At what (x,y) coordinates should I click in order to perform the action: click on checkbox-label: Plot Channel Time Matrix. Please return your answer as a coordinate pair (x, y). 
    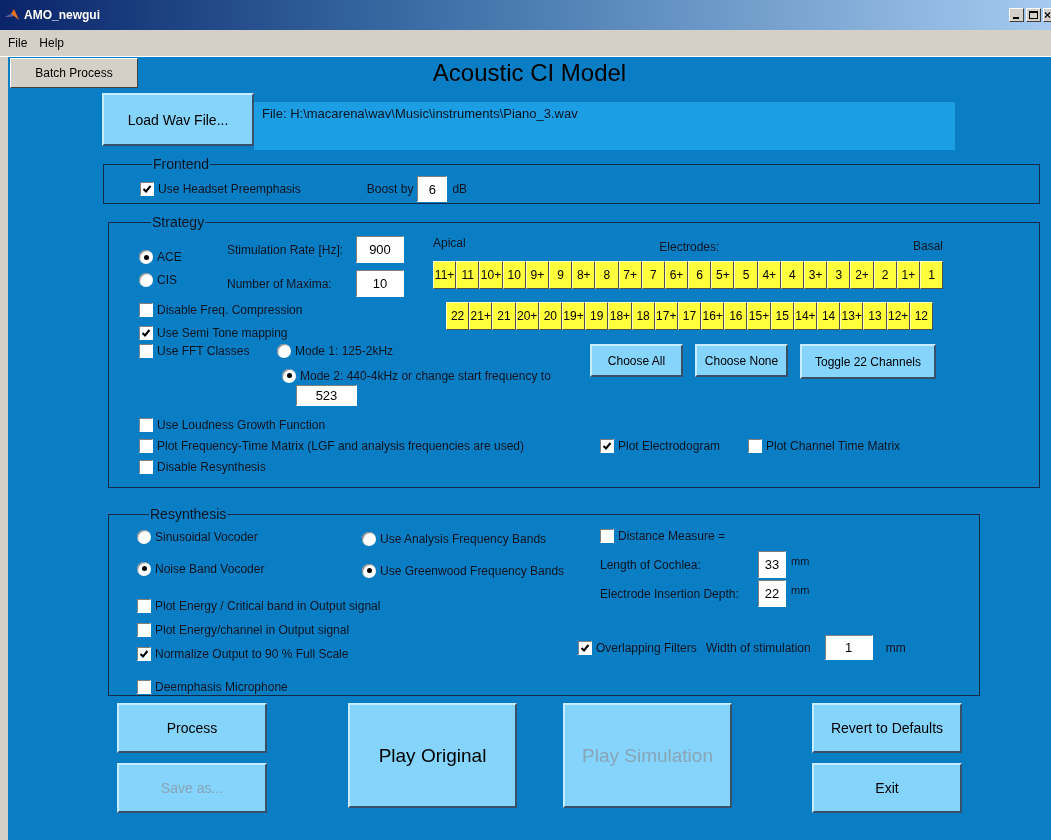
    Looking at the image, I should click on (833, 445).